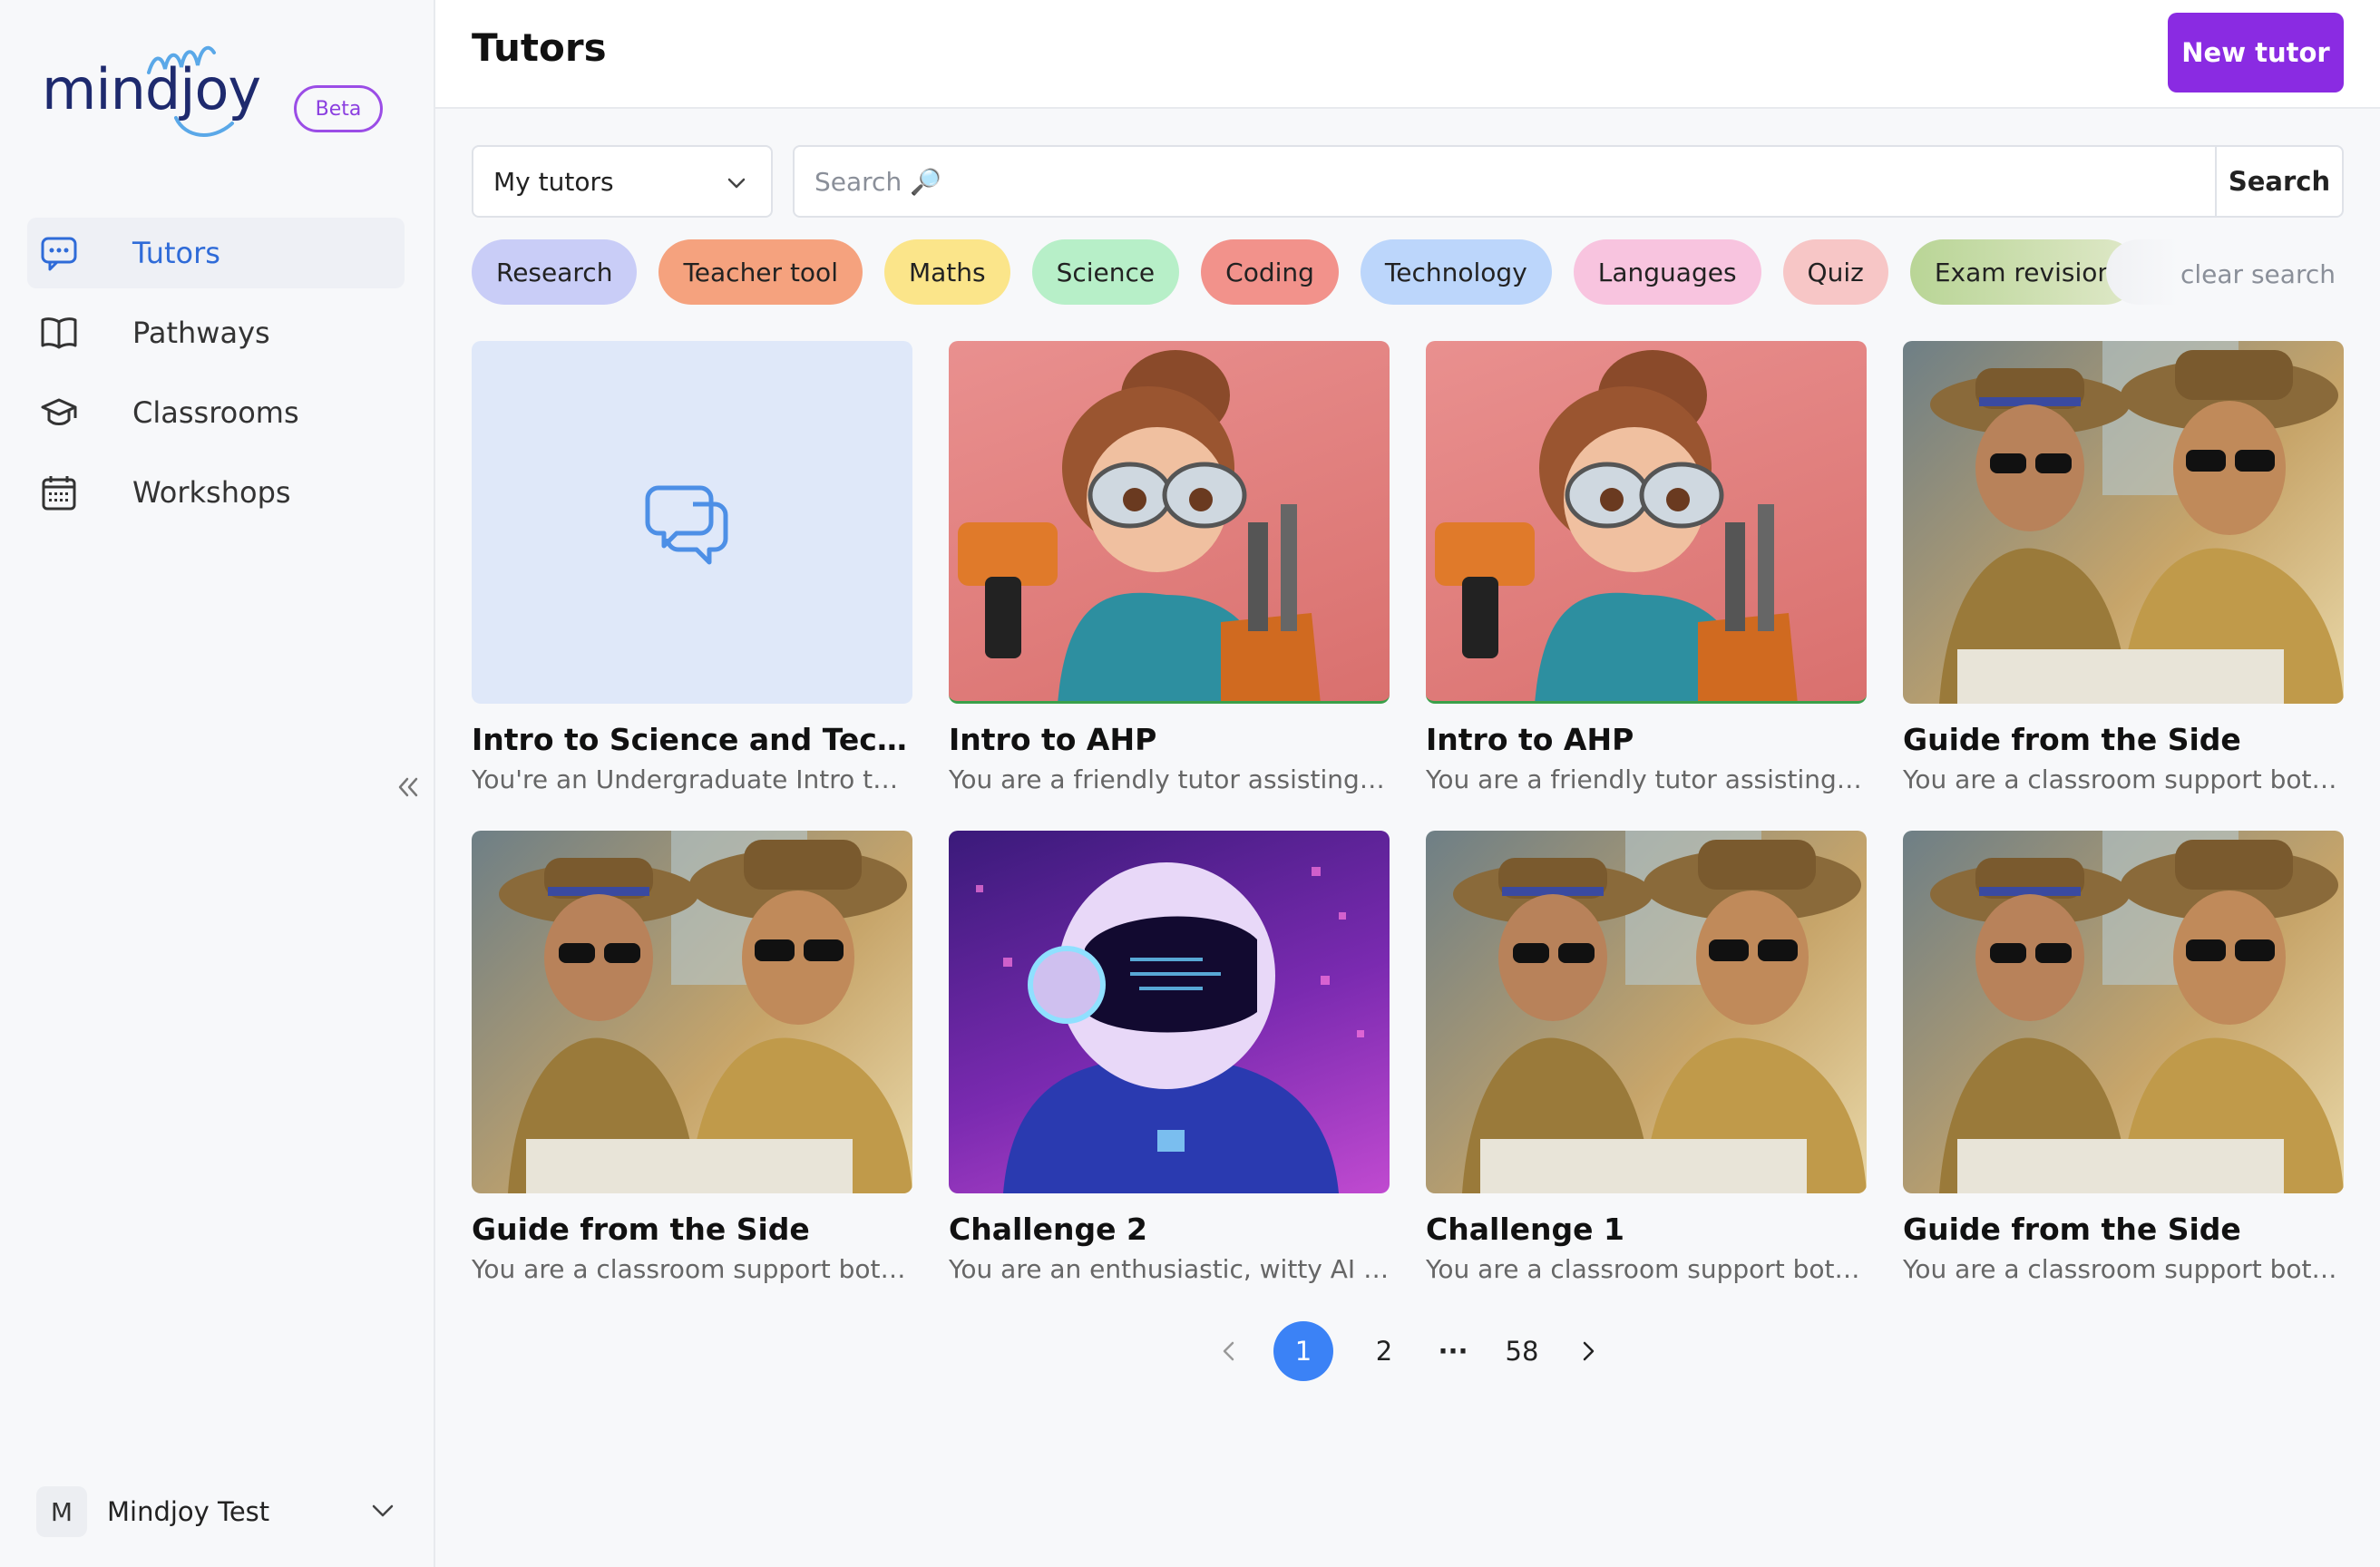 This screenshot has width=2380, height=1567. Describe the element at coordinates (2256, 52) in the screenshot. I see `new-tutor-button: New tutor` at that location.